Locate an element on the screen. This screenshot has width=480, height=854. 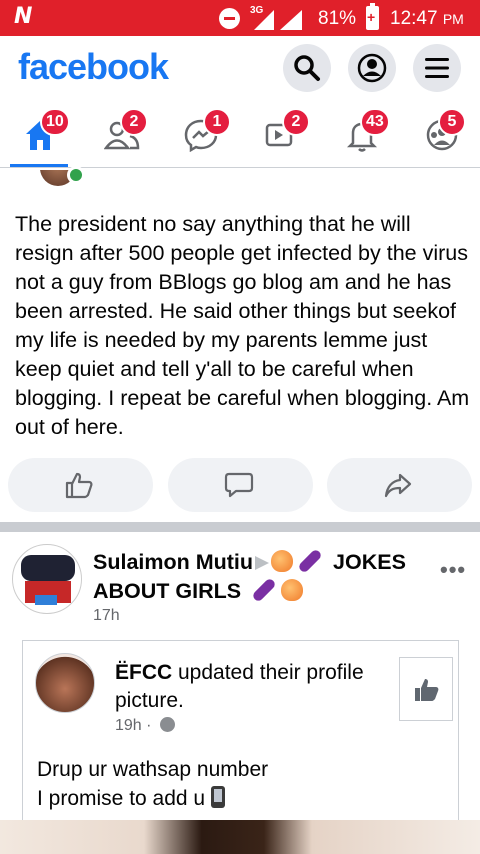
post-author-avatar is located at coordinates (47, 579).